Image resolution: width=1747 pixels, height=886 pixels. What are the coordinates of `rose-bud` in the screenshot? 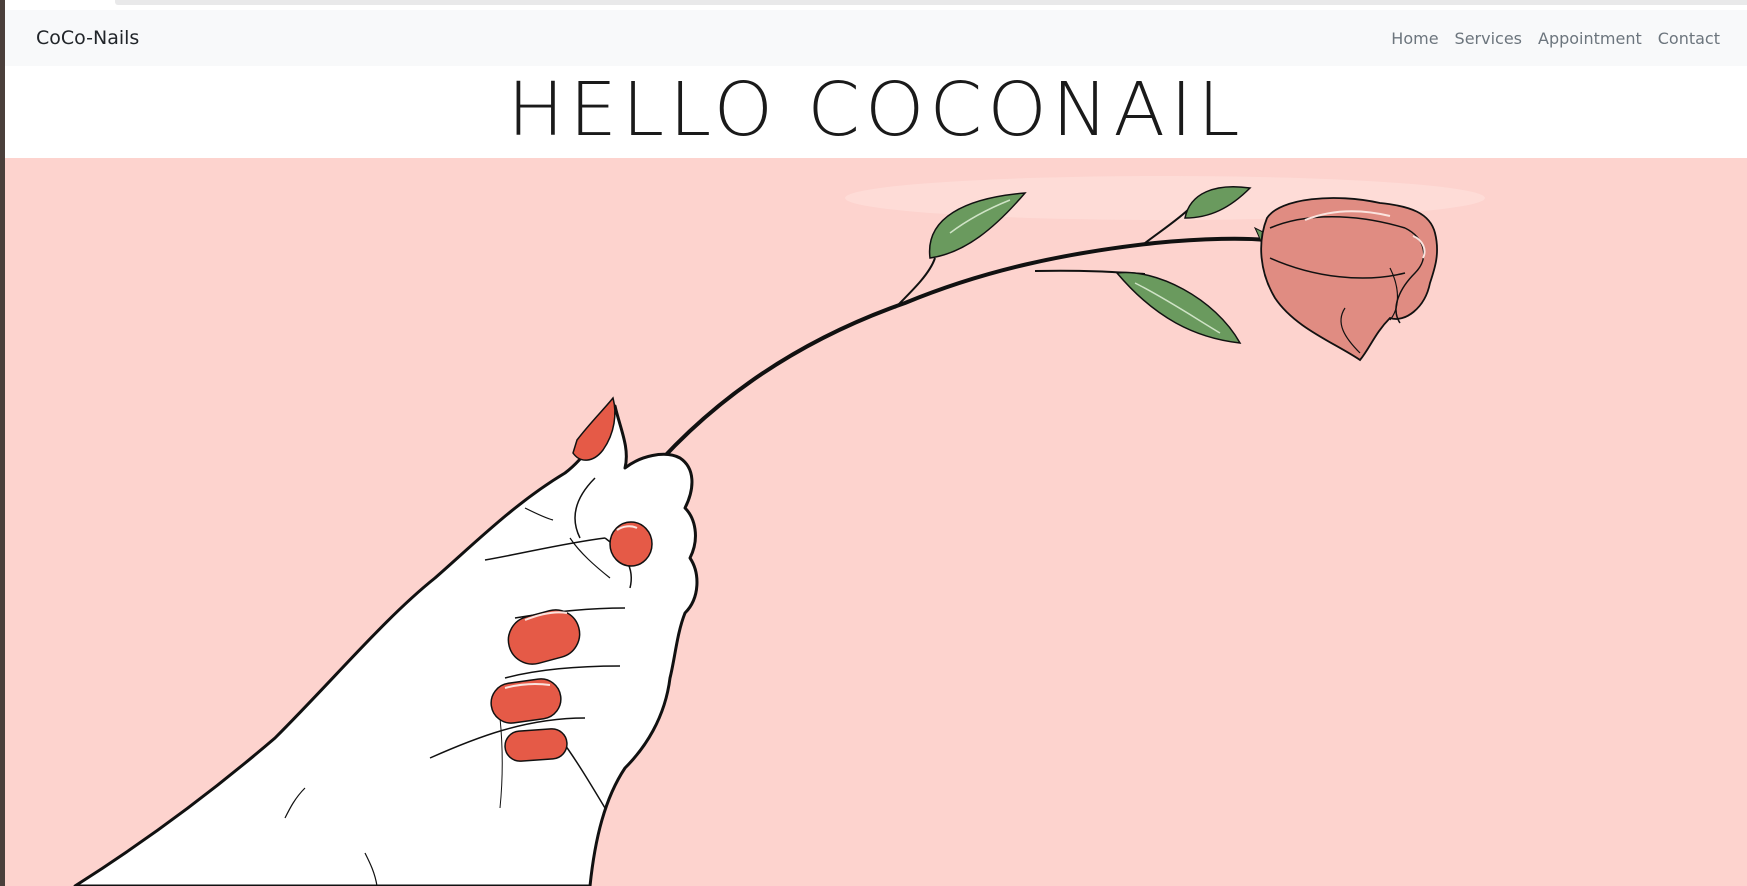 It's located at (1349, 279).